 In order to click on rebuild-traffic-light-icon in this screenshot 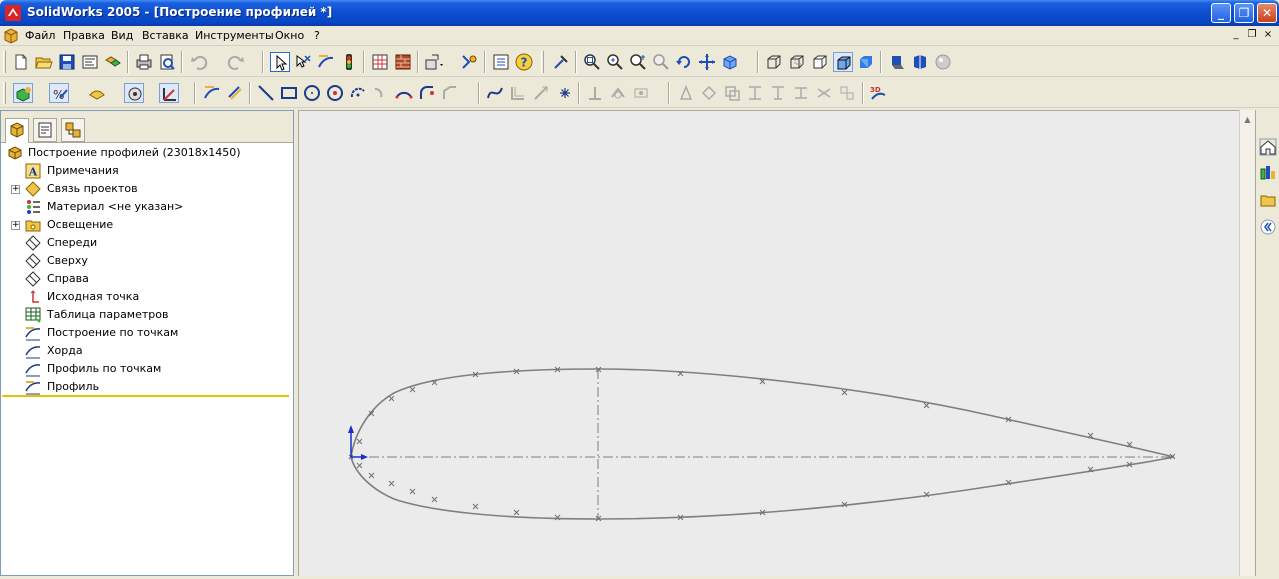, I will do `click(349, 62)`.